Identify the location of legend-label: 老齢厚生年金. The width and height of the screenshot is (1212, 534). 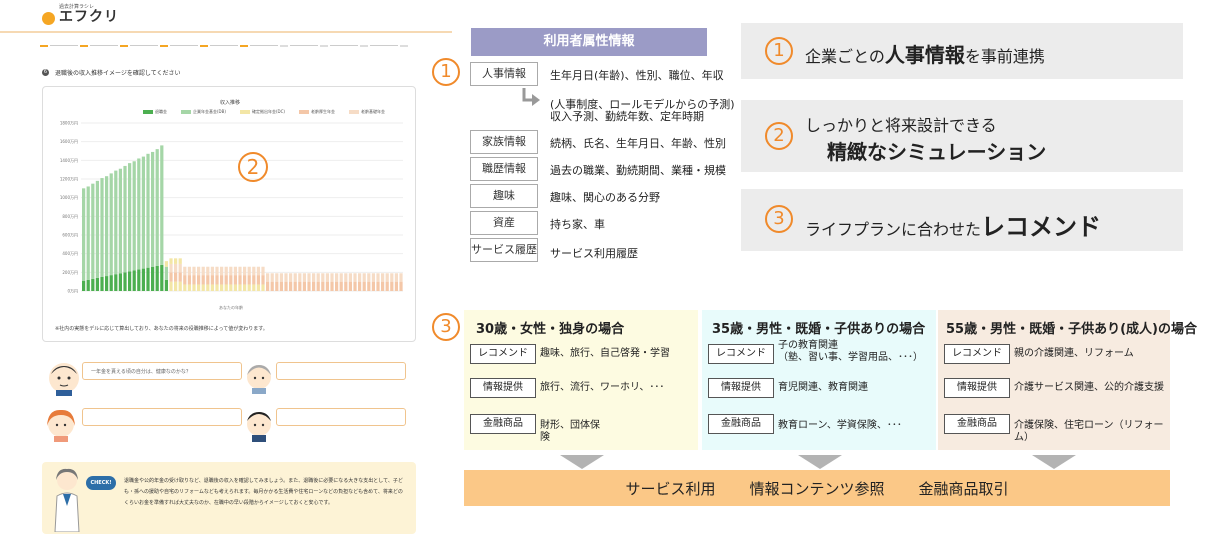
(322, 111).